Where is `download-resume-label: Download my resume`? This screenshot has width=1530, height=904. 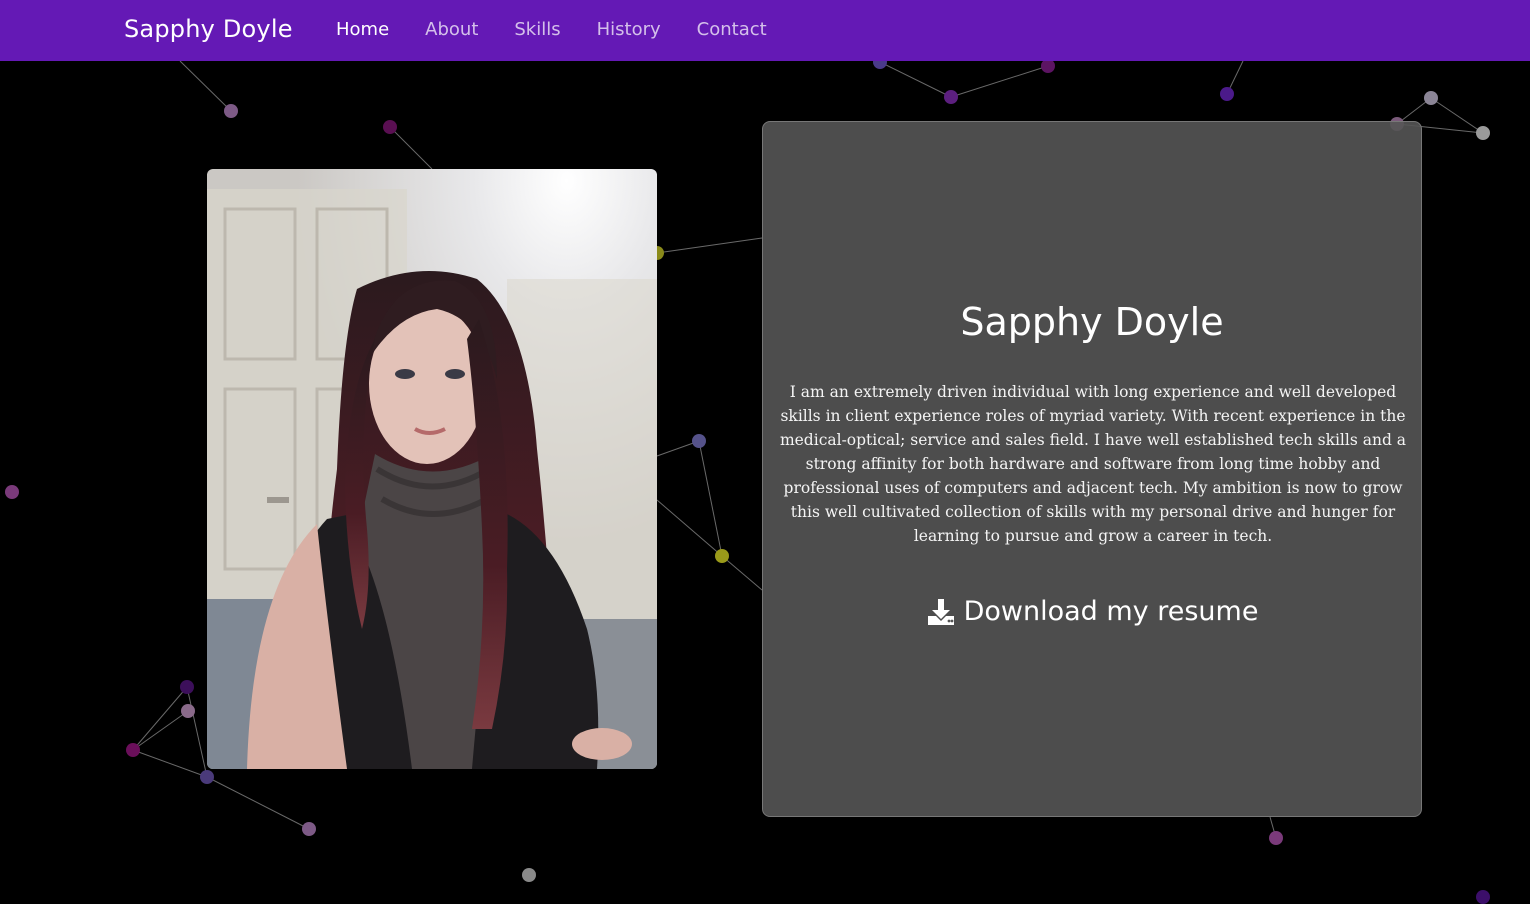 download-resume-label: Download my resume is located at coordinates (1111, 611).